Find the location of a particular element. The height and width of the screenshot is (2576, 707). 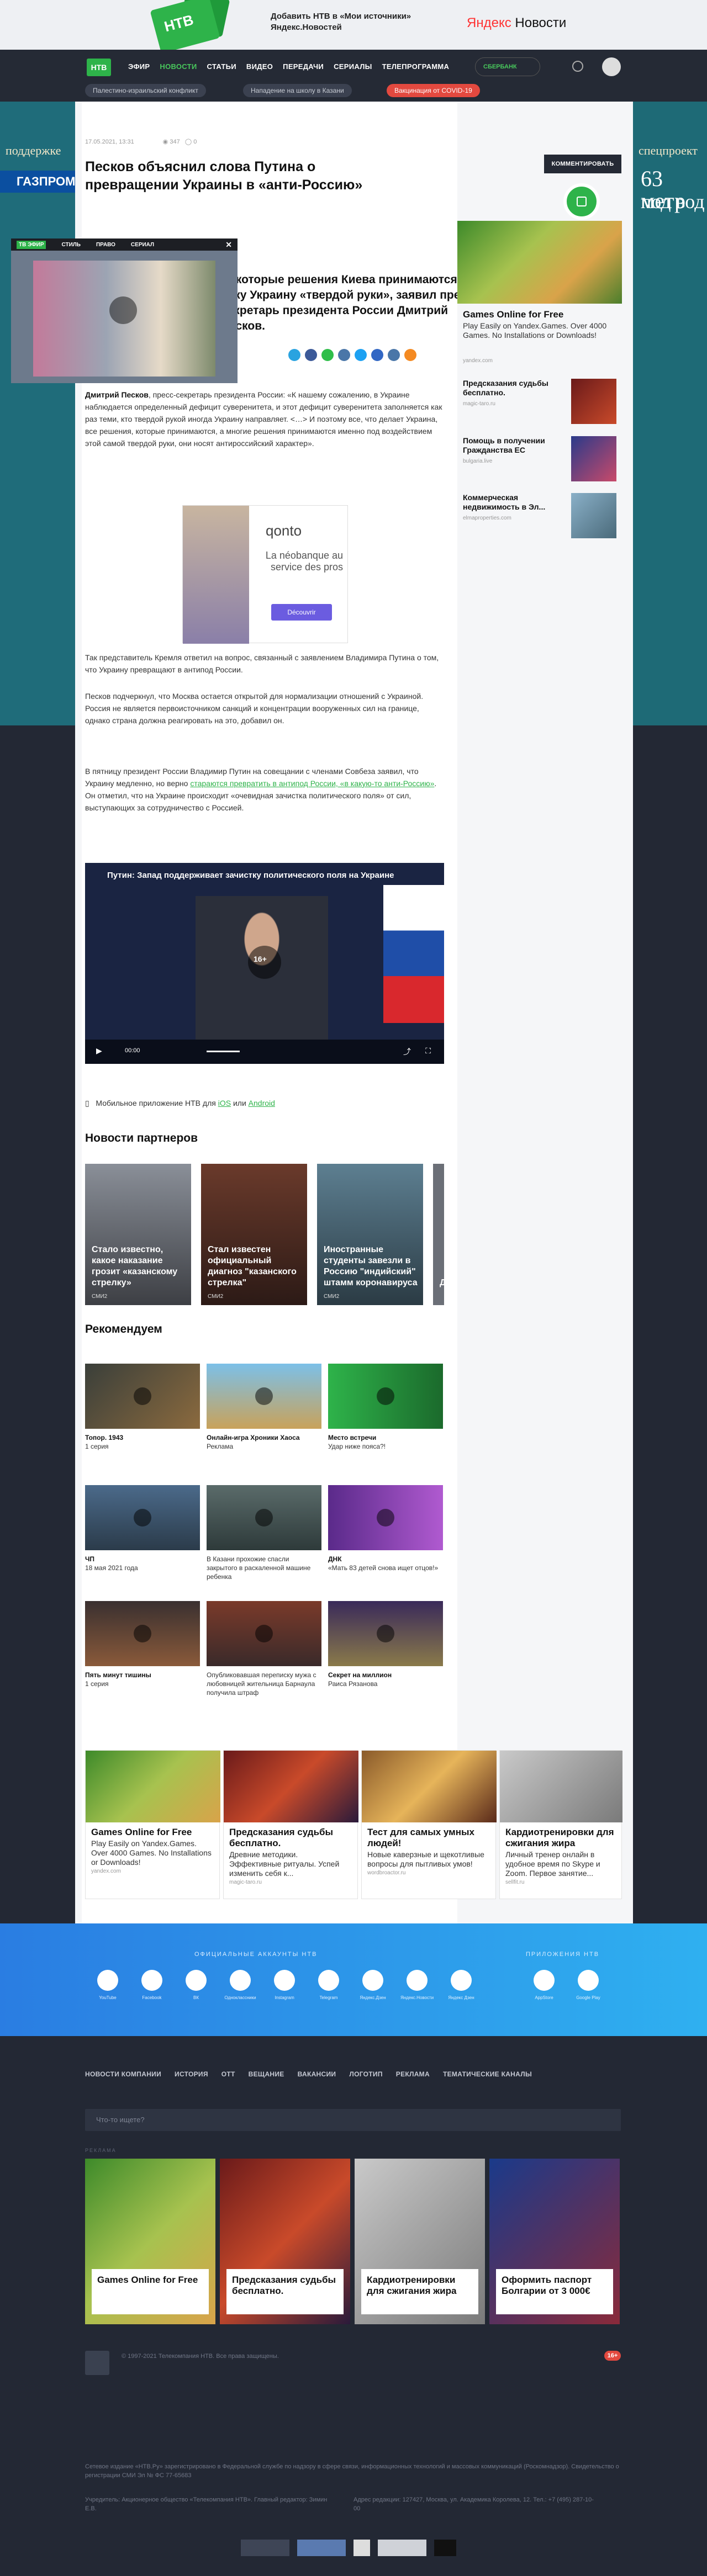

tab-law: ПРАВО is located at coordinates (105, 245).